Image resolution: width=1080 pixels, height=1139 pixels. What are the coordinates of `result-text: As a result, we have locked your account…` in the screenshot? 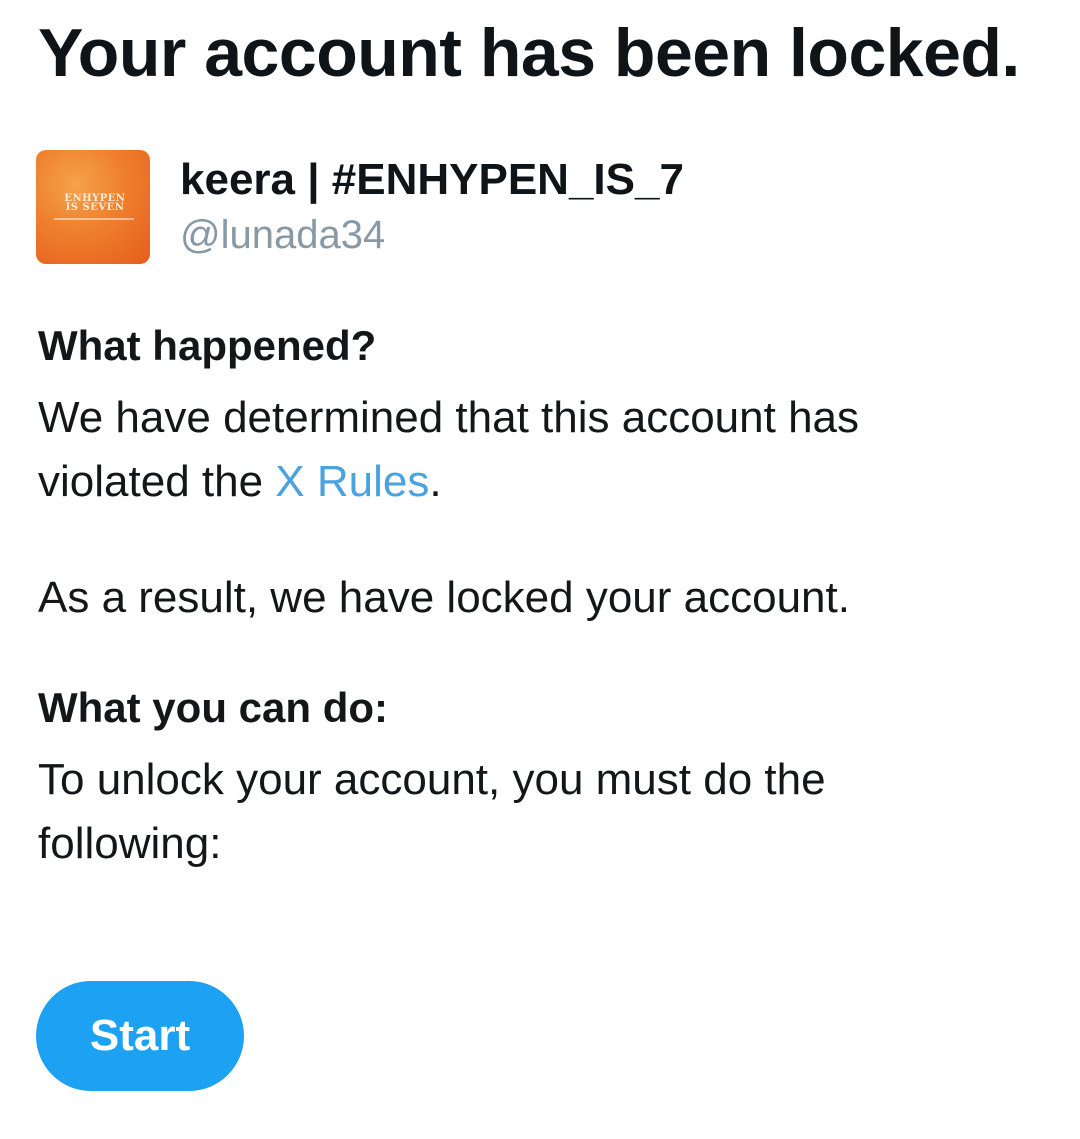 It's located at (444, 597).